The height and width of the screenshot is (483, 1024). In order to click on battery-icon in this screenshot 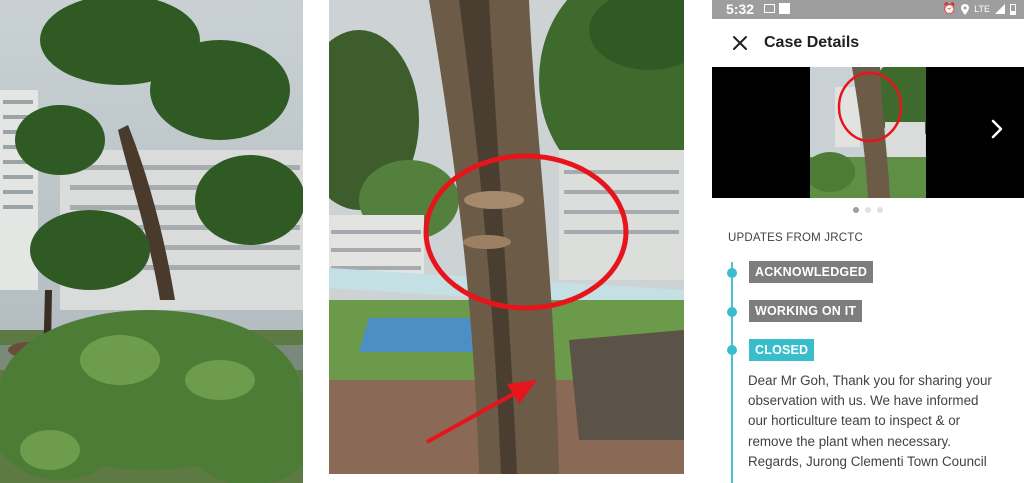, I will do `click(1013, 9)`.